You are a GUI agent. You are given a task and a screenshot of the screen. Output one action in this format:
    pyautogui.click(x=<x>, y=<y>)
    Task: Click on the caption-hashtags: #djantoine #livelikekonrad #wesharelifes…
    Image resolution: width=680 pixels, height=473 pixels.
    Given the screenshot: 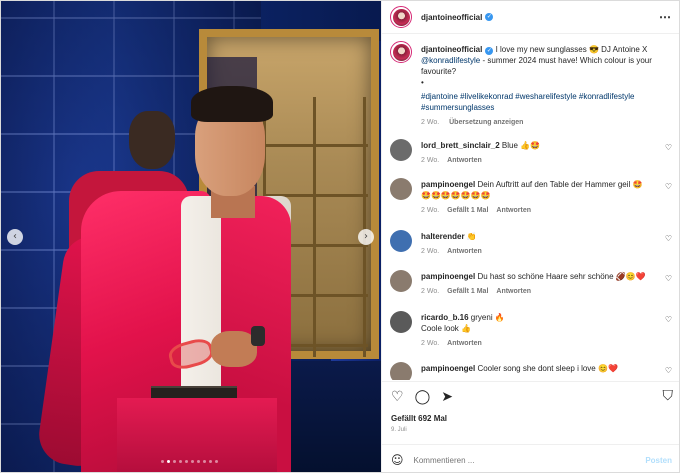 What is the action you would take?
    pyautogui.click(x=546, y=102)
    